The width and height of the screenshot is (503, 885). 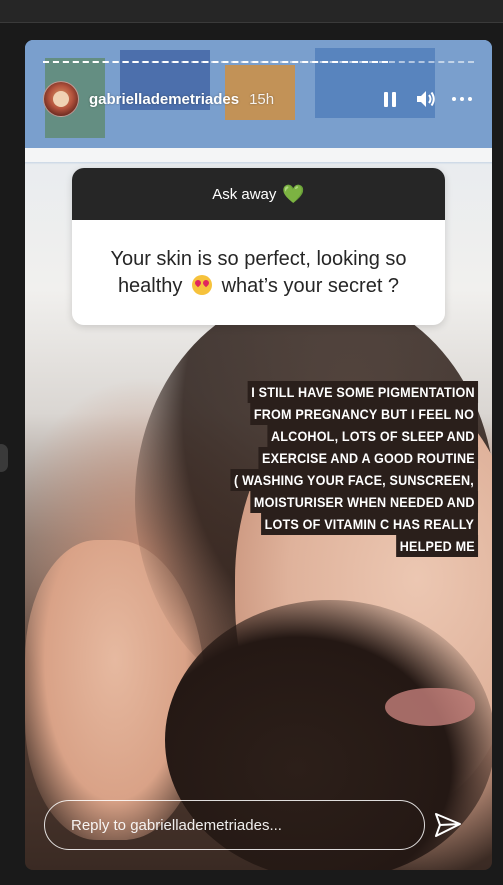 I want to click on pause-icon, so click(x=390, y=99).